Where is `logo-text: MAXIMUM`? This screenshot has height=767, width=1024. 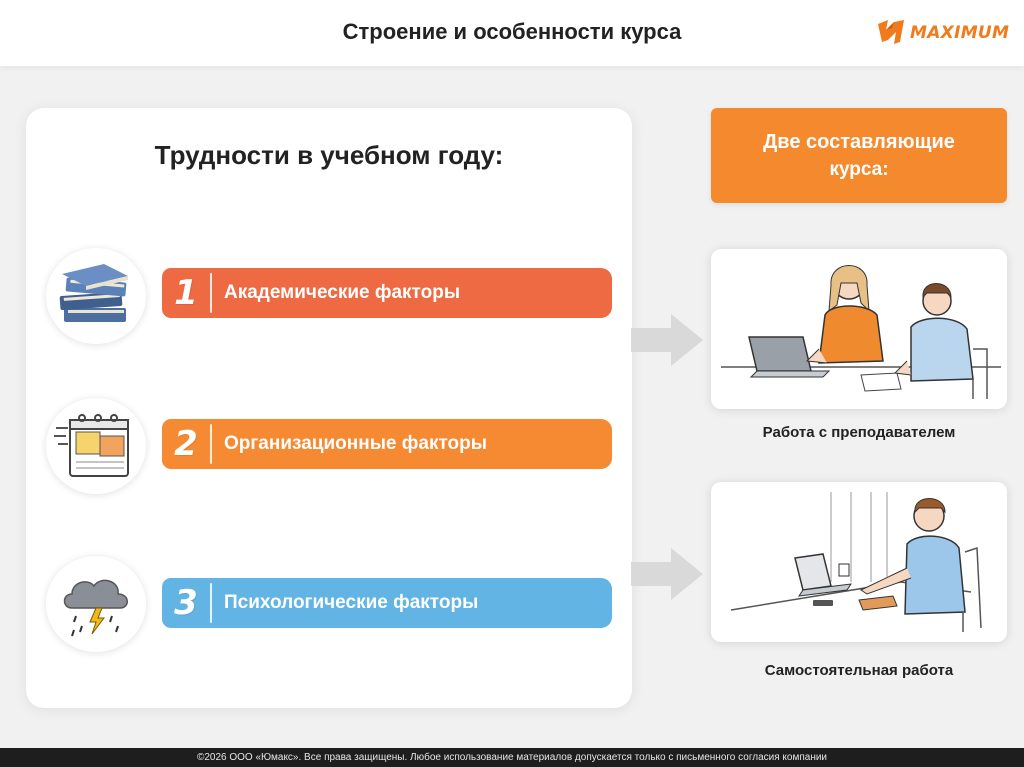 logo-text: MAXIMUM is located at coordinates (960, 33).